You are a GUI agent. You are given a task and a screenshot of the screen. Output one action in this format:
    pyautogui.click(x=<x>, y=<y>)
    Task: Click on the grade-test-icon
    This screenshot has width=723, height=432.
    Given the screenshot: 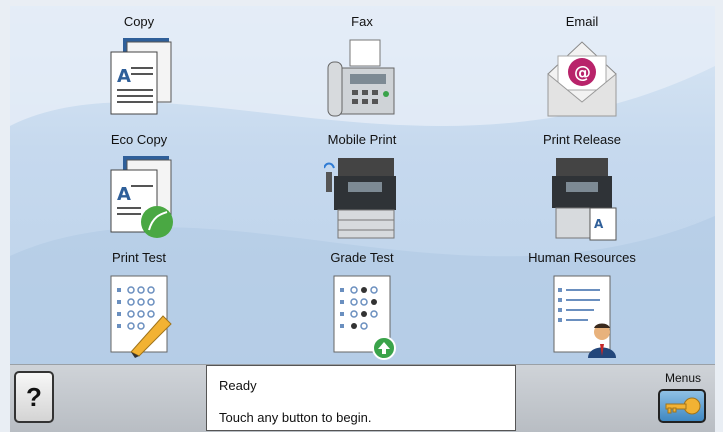 What is the action you would take?
    pyautogui.click(x=364, y=317)
    